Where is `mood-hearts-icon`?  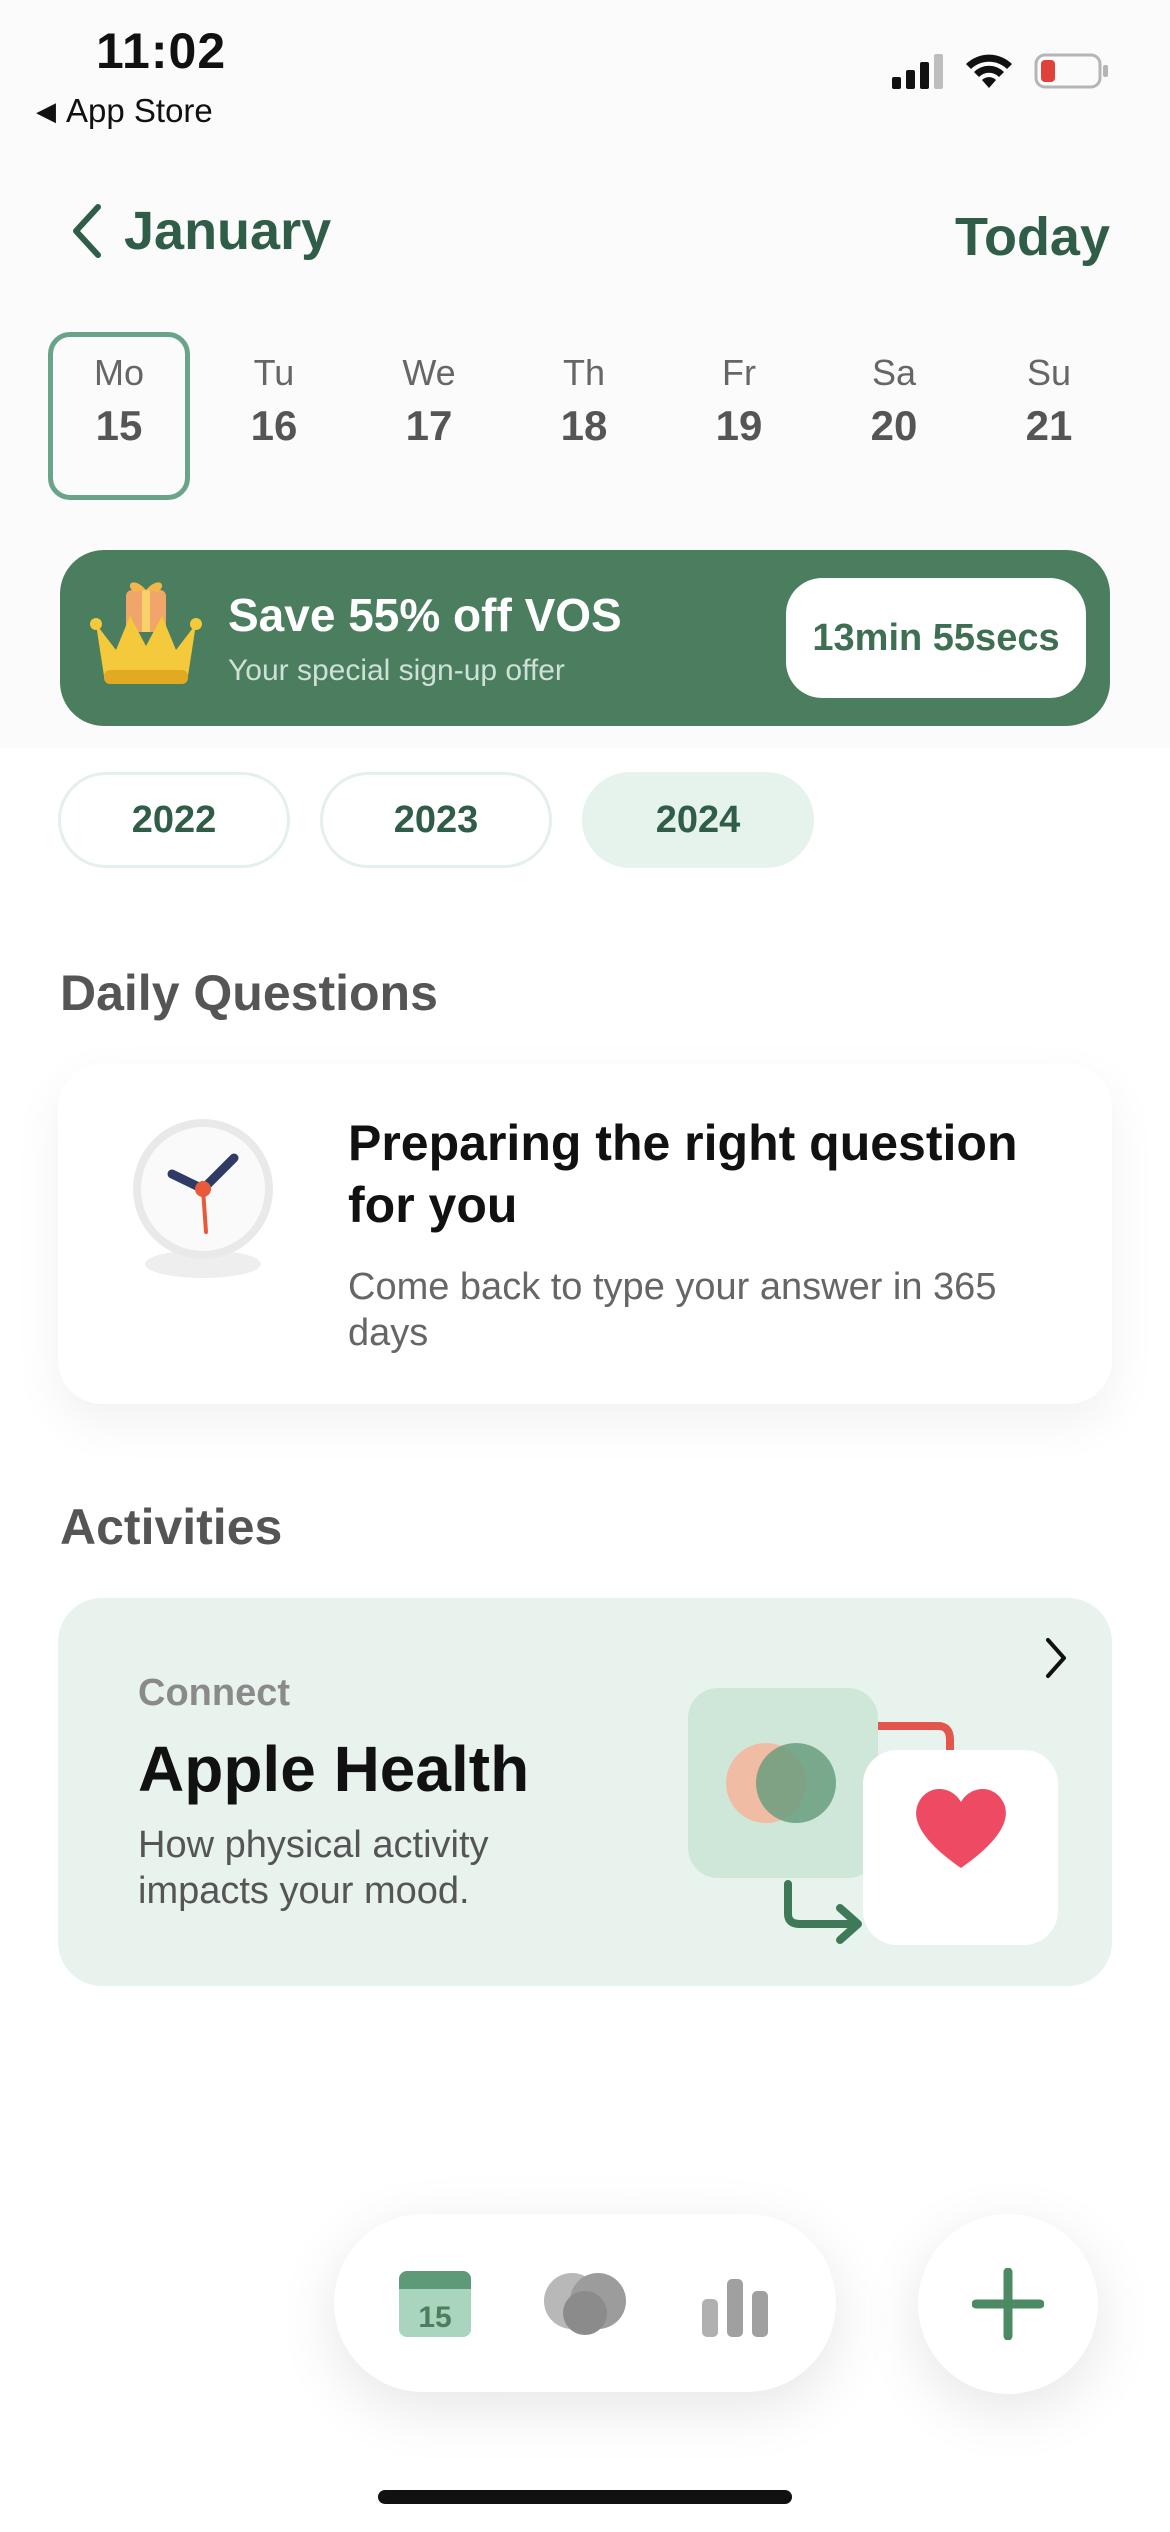
mood-hearts-icon is located at coordinates (585, 2304).